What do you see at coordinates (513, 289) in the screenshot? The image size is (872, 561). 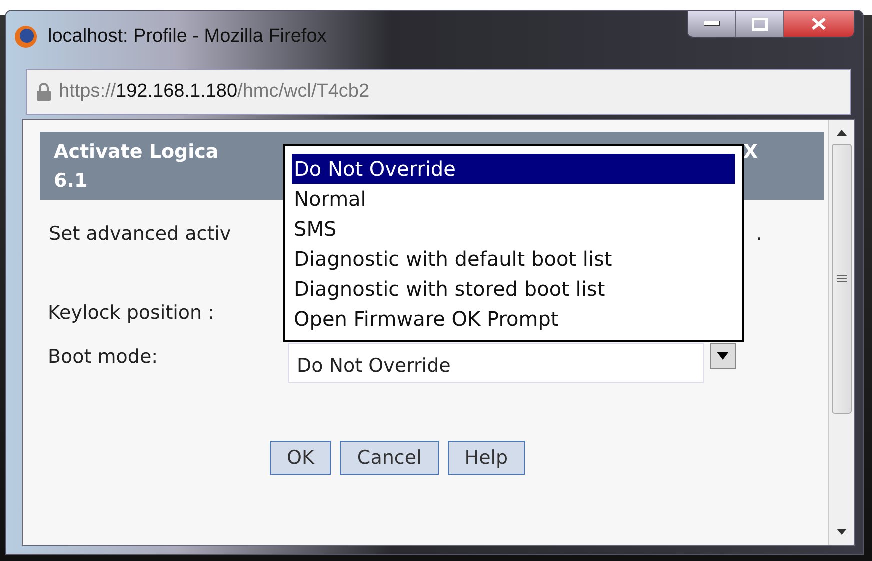 I see `dropdown-option: Diagnostic with stored boot list` at bounding box center [513, 289].